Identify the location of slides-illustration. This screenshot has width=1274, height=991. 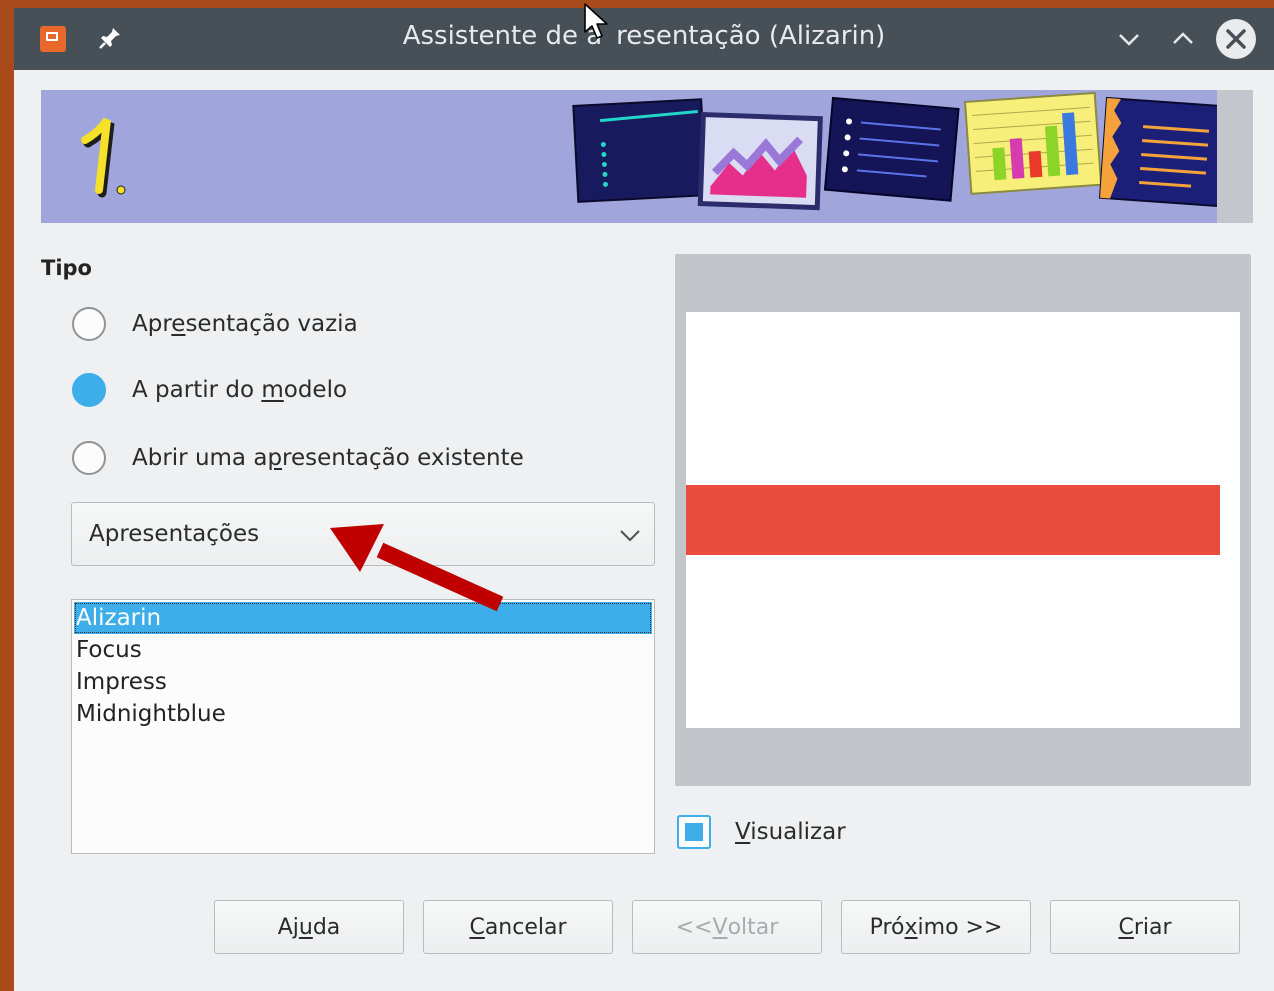
(901, 151).